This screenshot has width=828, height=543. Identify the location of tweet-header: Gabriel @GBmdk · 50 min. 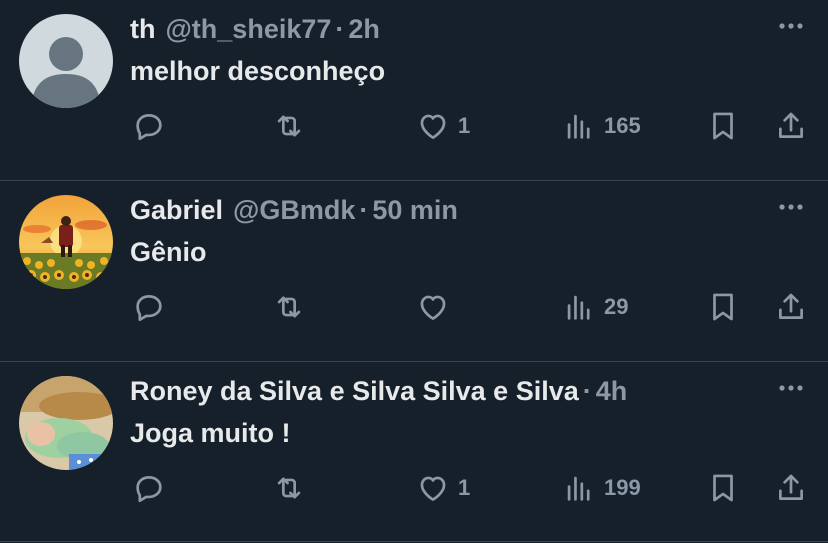
(294, 210).